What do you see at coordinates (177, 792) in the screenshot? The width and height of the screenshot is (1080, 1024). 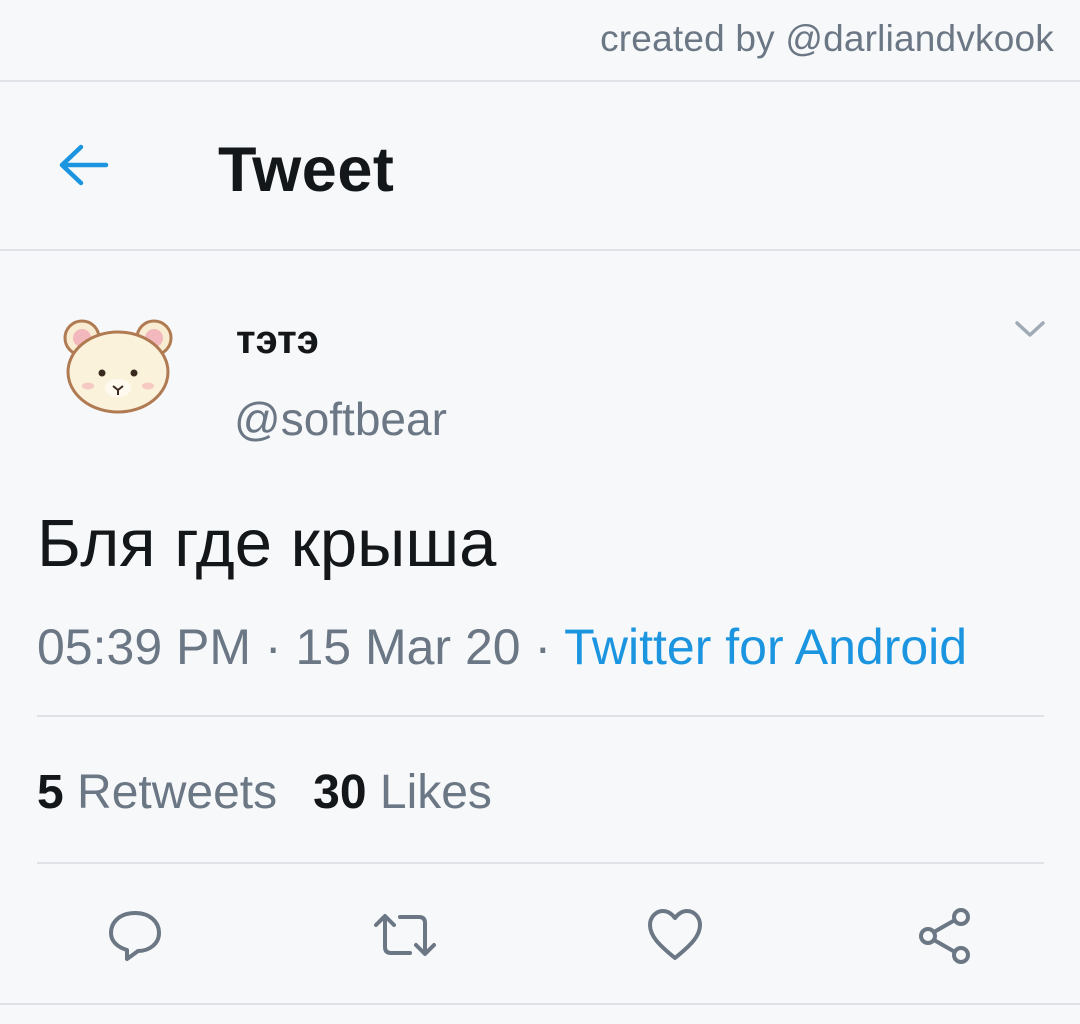 I see `retweets-label: Retweets` at bounding box center [177, 792].